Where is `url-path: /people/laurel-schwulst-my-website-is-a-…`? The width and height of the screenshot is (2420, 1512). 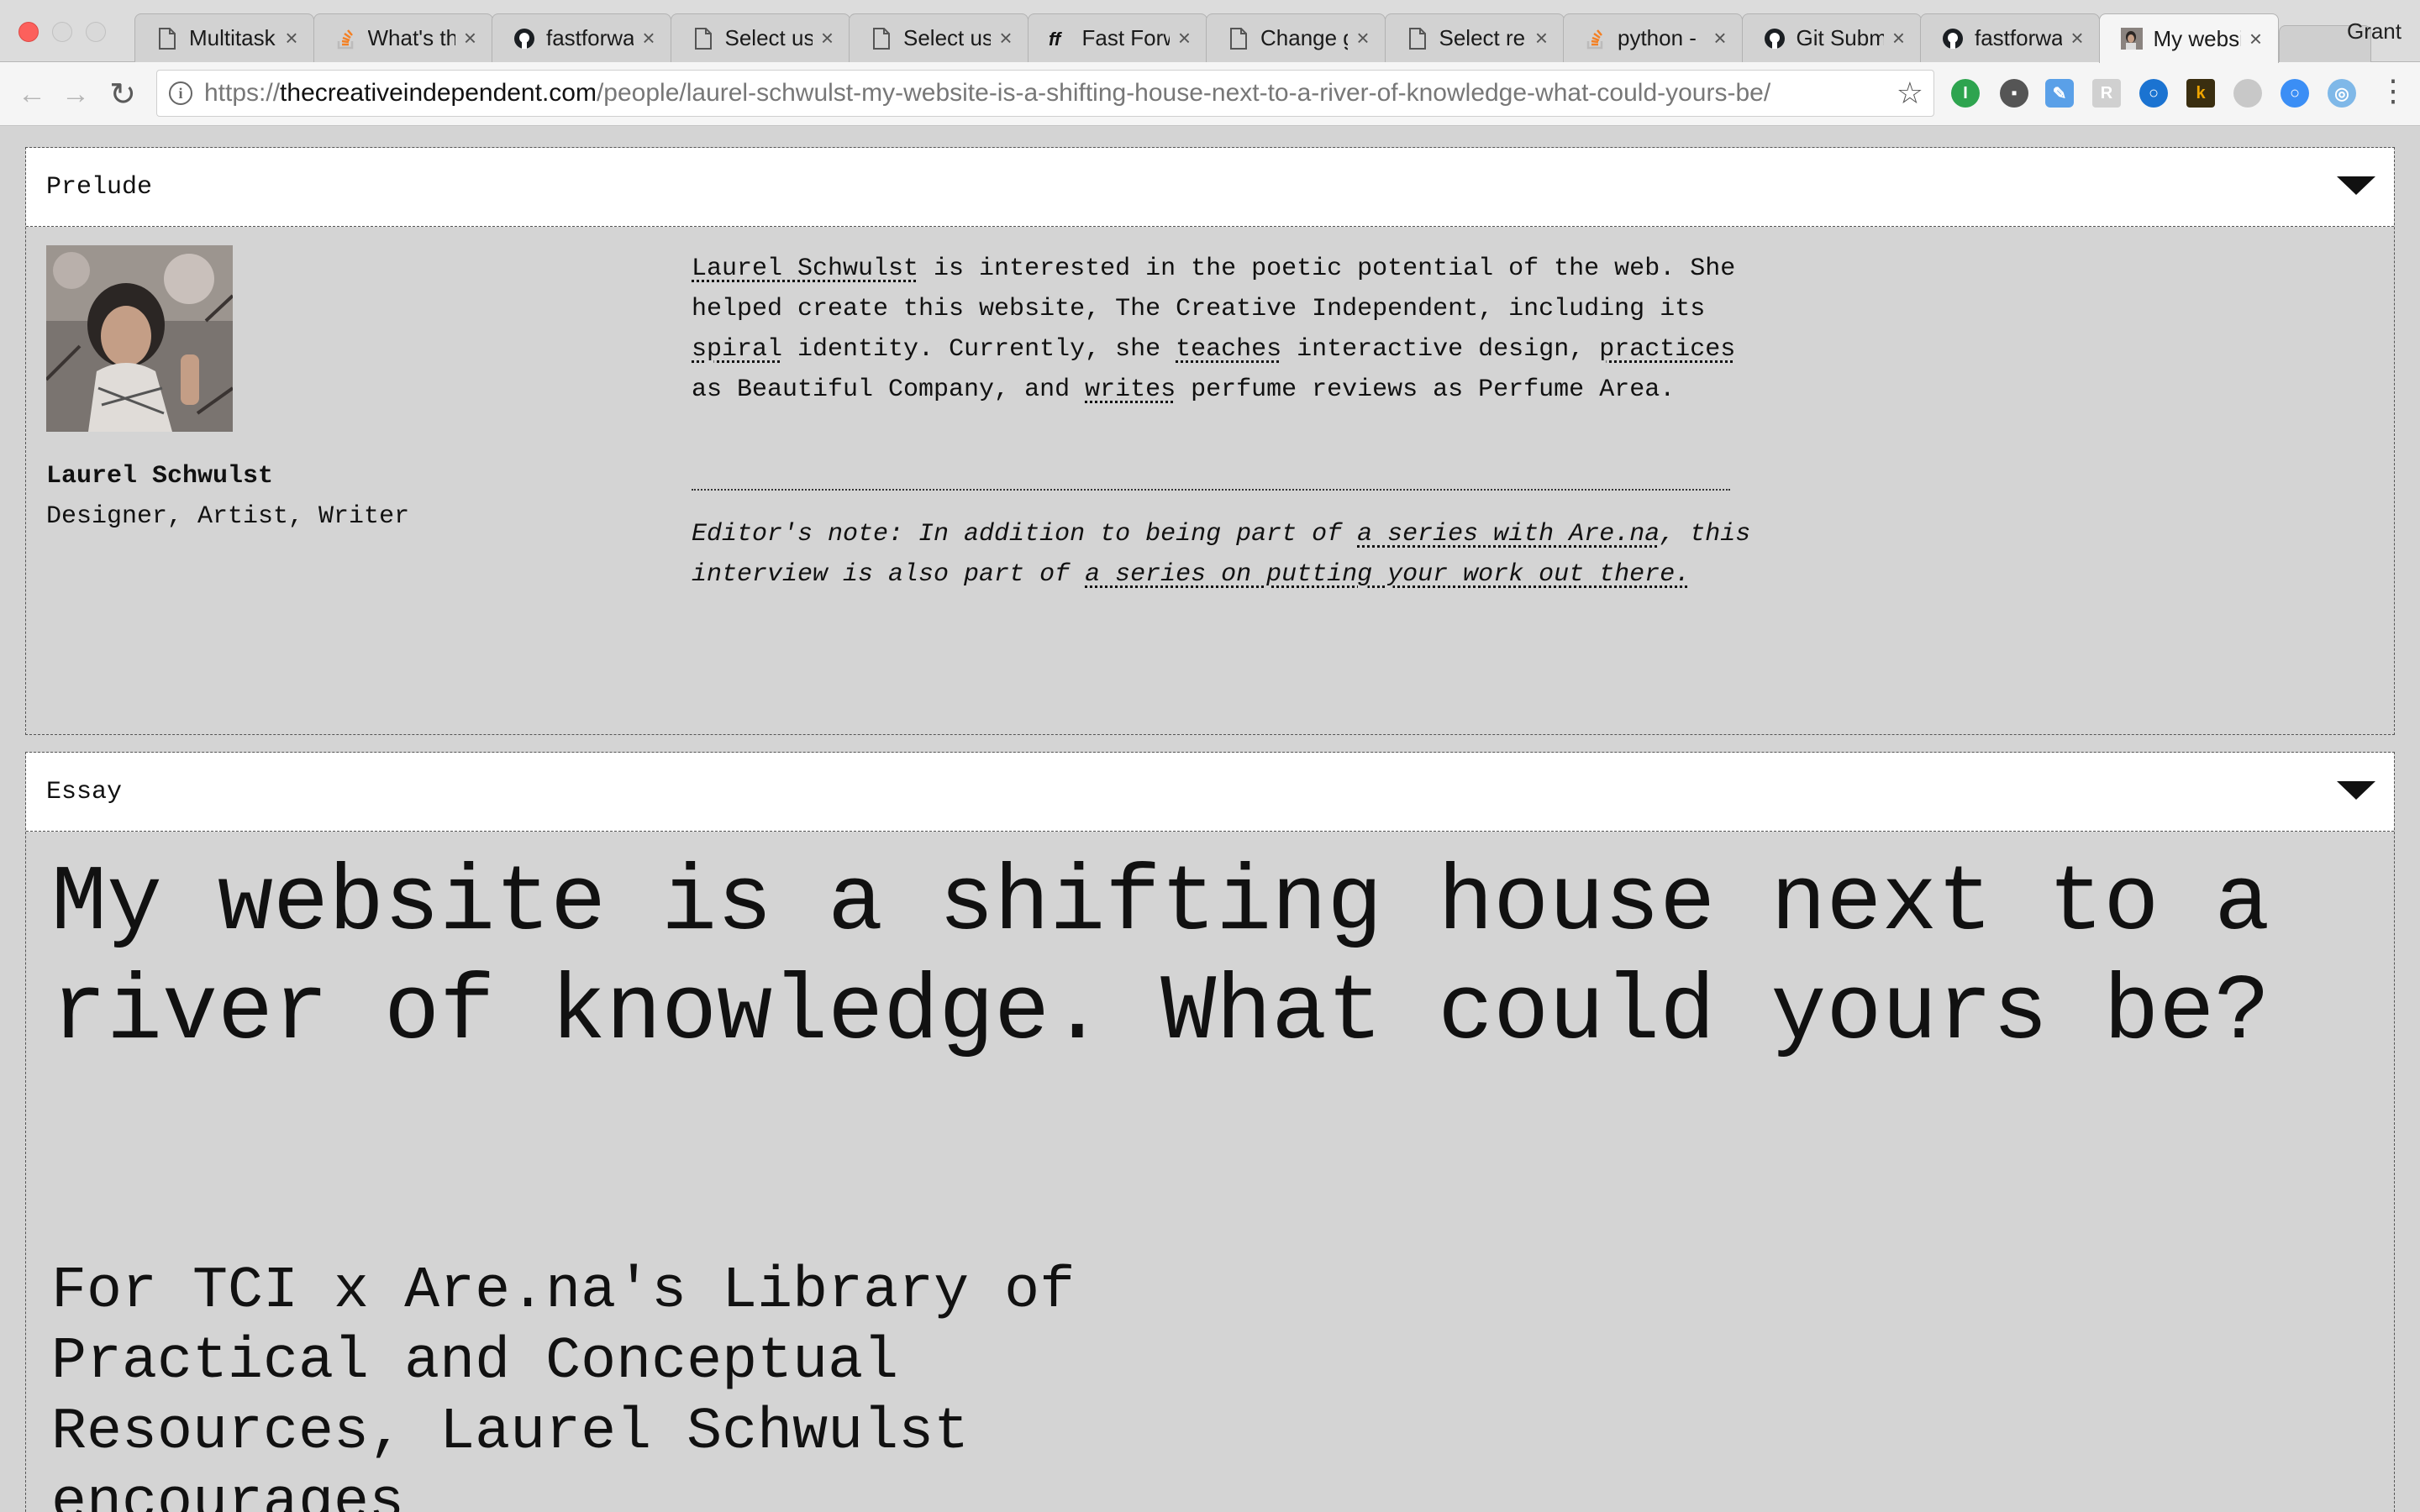
url-path: /people/laurel-schwulst-my-website-is-a-… is located at coordinates (1183, 93).